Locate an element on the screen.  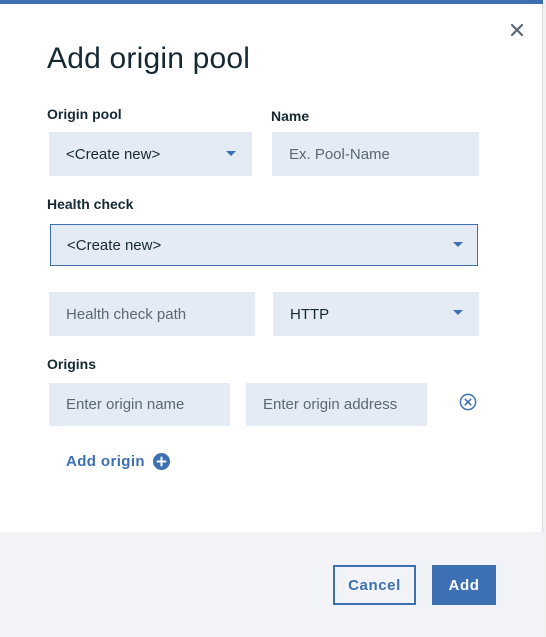
health-check-path-placeholder: Health check path is located at coordinates (126, 314).